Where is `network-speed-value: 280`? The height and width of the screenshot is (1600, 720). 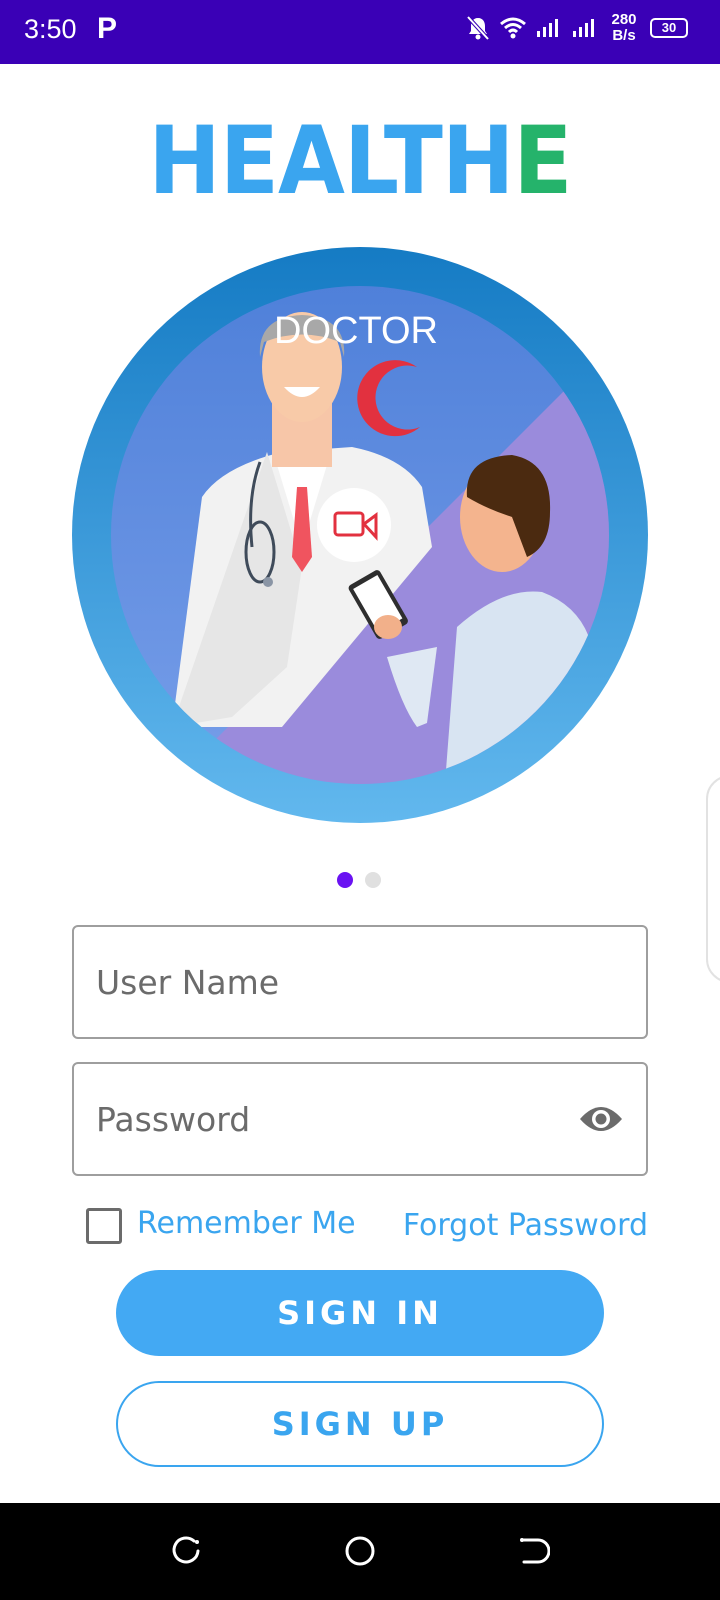
network-speed-value: 280 is located at coordinates (624, 19).